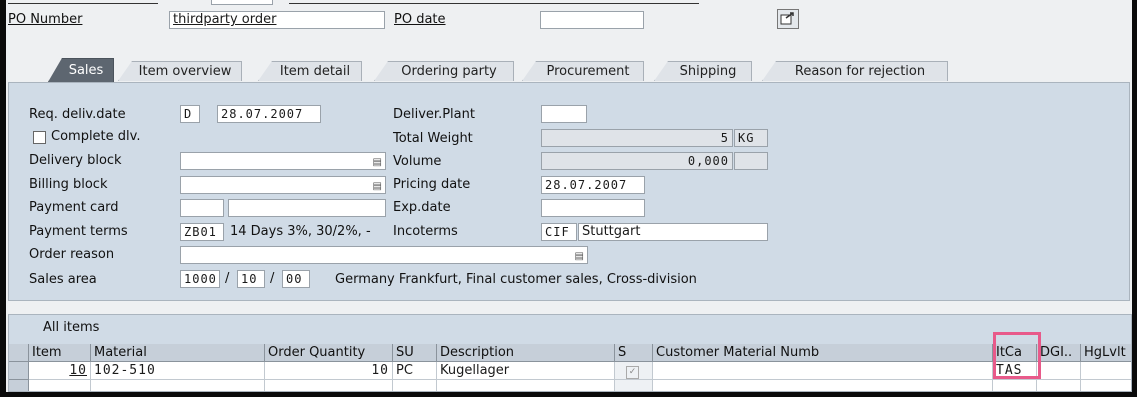 Image resolution: width=1137 pixels, height=397 pixels. I want to click on total-weight-label: Total Weight, so click(433, 138).